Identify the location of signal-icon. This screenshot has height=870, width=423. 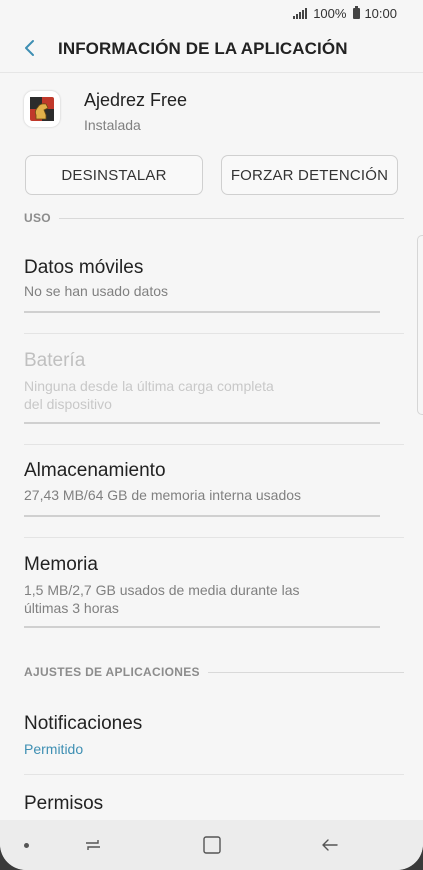
(300, 13).